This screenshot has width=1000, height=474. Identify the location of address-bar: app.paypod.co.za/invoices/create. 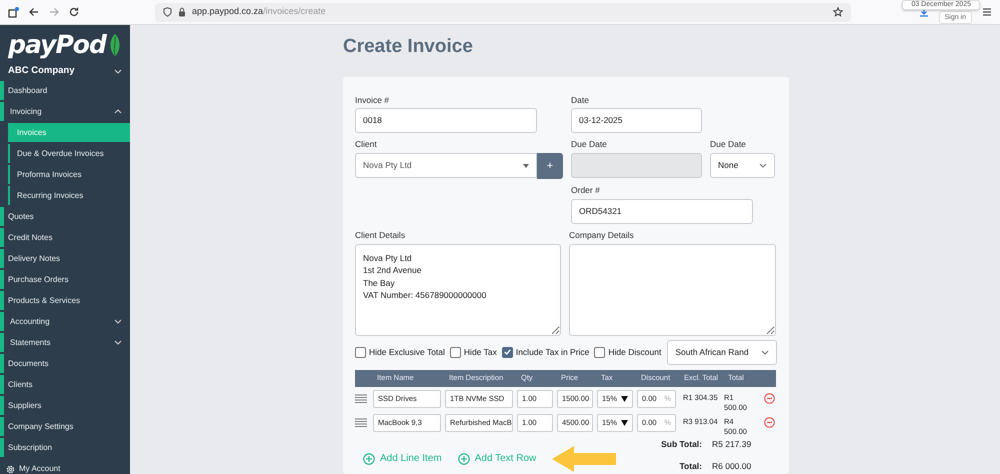
(503, 12).